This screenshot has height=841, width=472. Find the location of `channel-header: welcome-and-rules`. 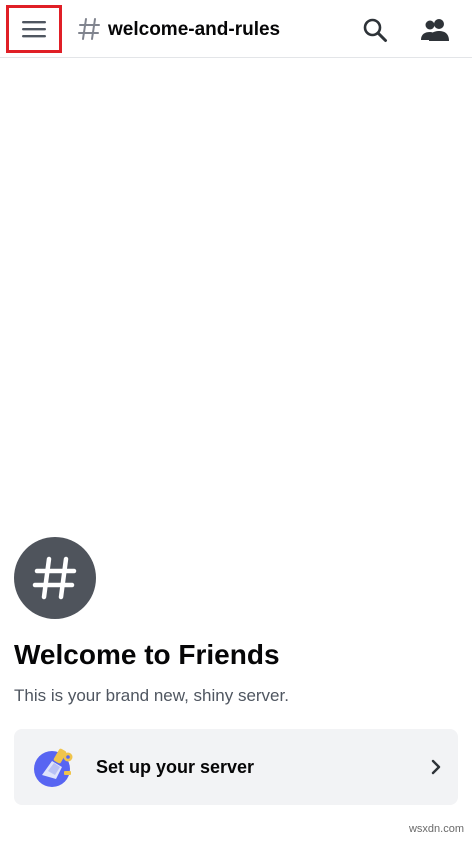

channel-header: welcome-and-rules is located at coordinates (236, 29).